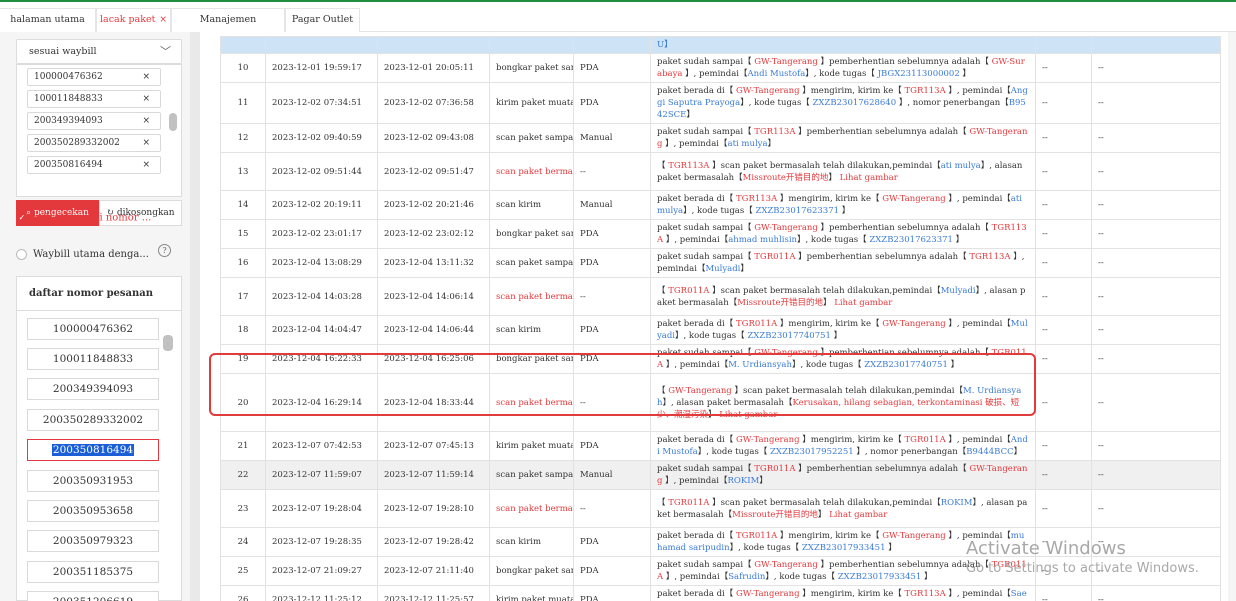 The image size is (1236, 601). Describe the element at coordinates (780, 302) in the screenshot. I see `location-text: Missroute开错目的地` at that location.